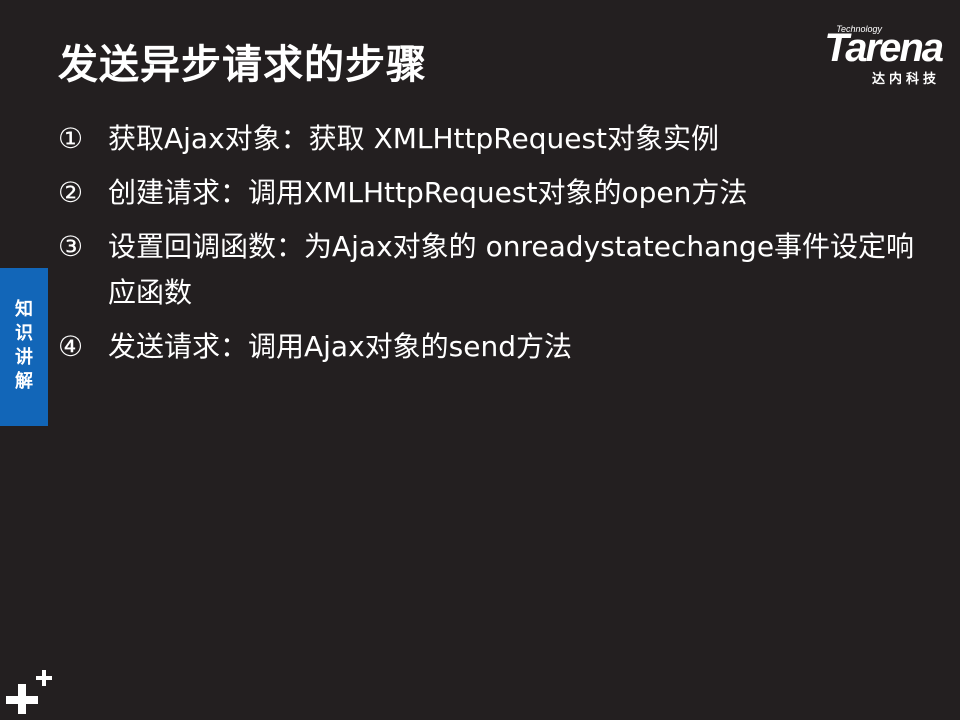 The width and height of the screenshot is (960, 720). Describe the element at coordinates (905, 79) in the screenshot. I see `logo-subtitle: 达内科技` at that location.